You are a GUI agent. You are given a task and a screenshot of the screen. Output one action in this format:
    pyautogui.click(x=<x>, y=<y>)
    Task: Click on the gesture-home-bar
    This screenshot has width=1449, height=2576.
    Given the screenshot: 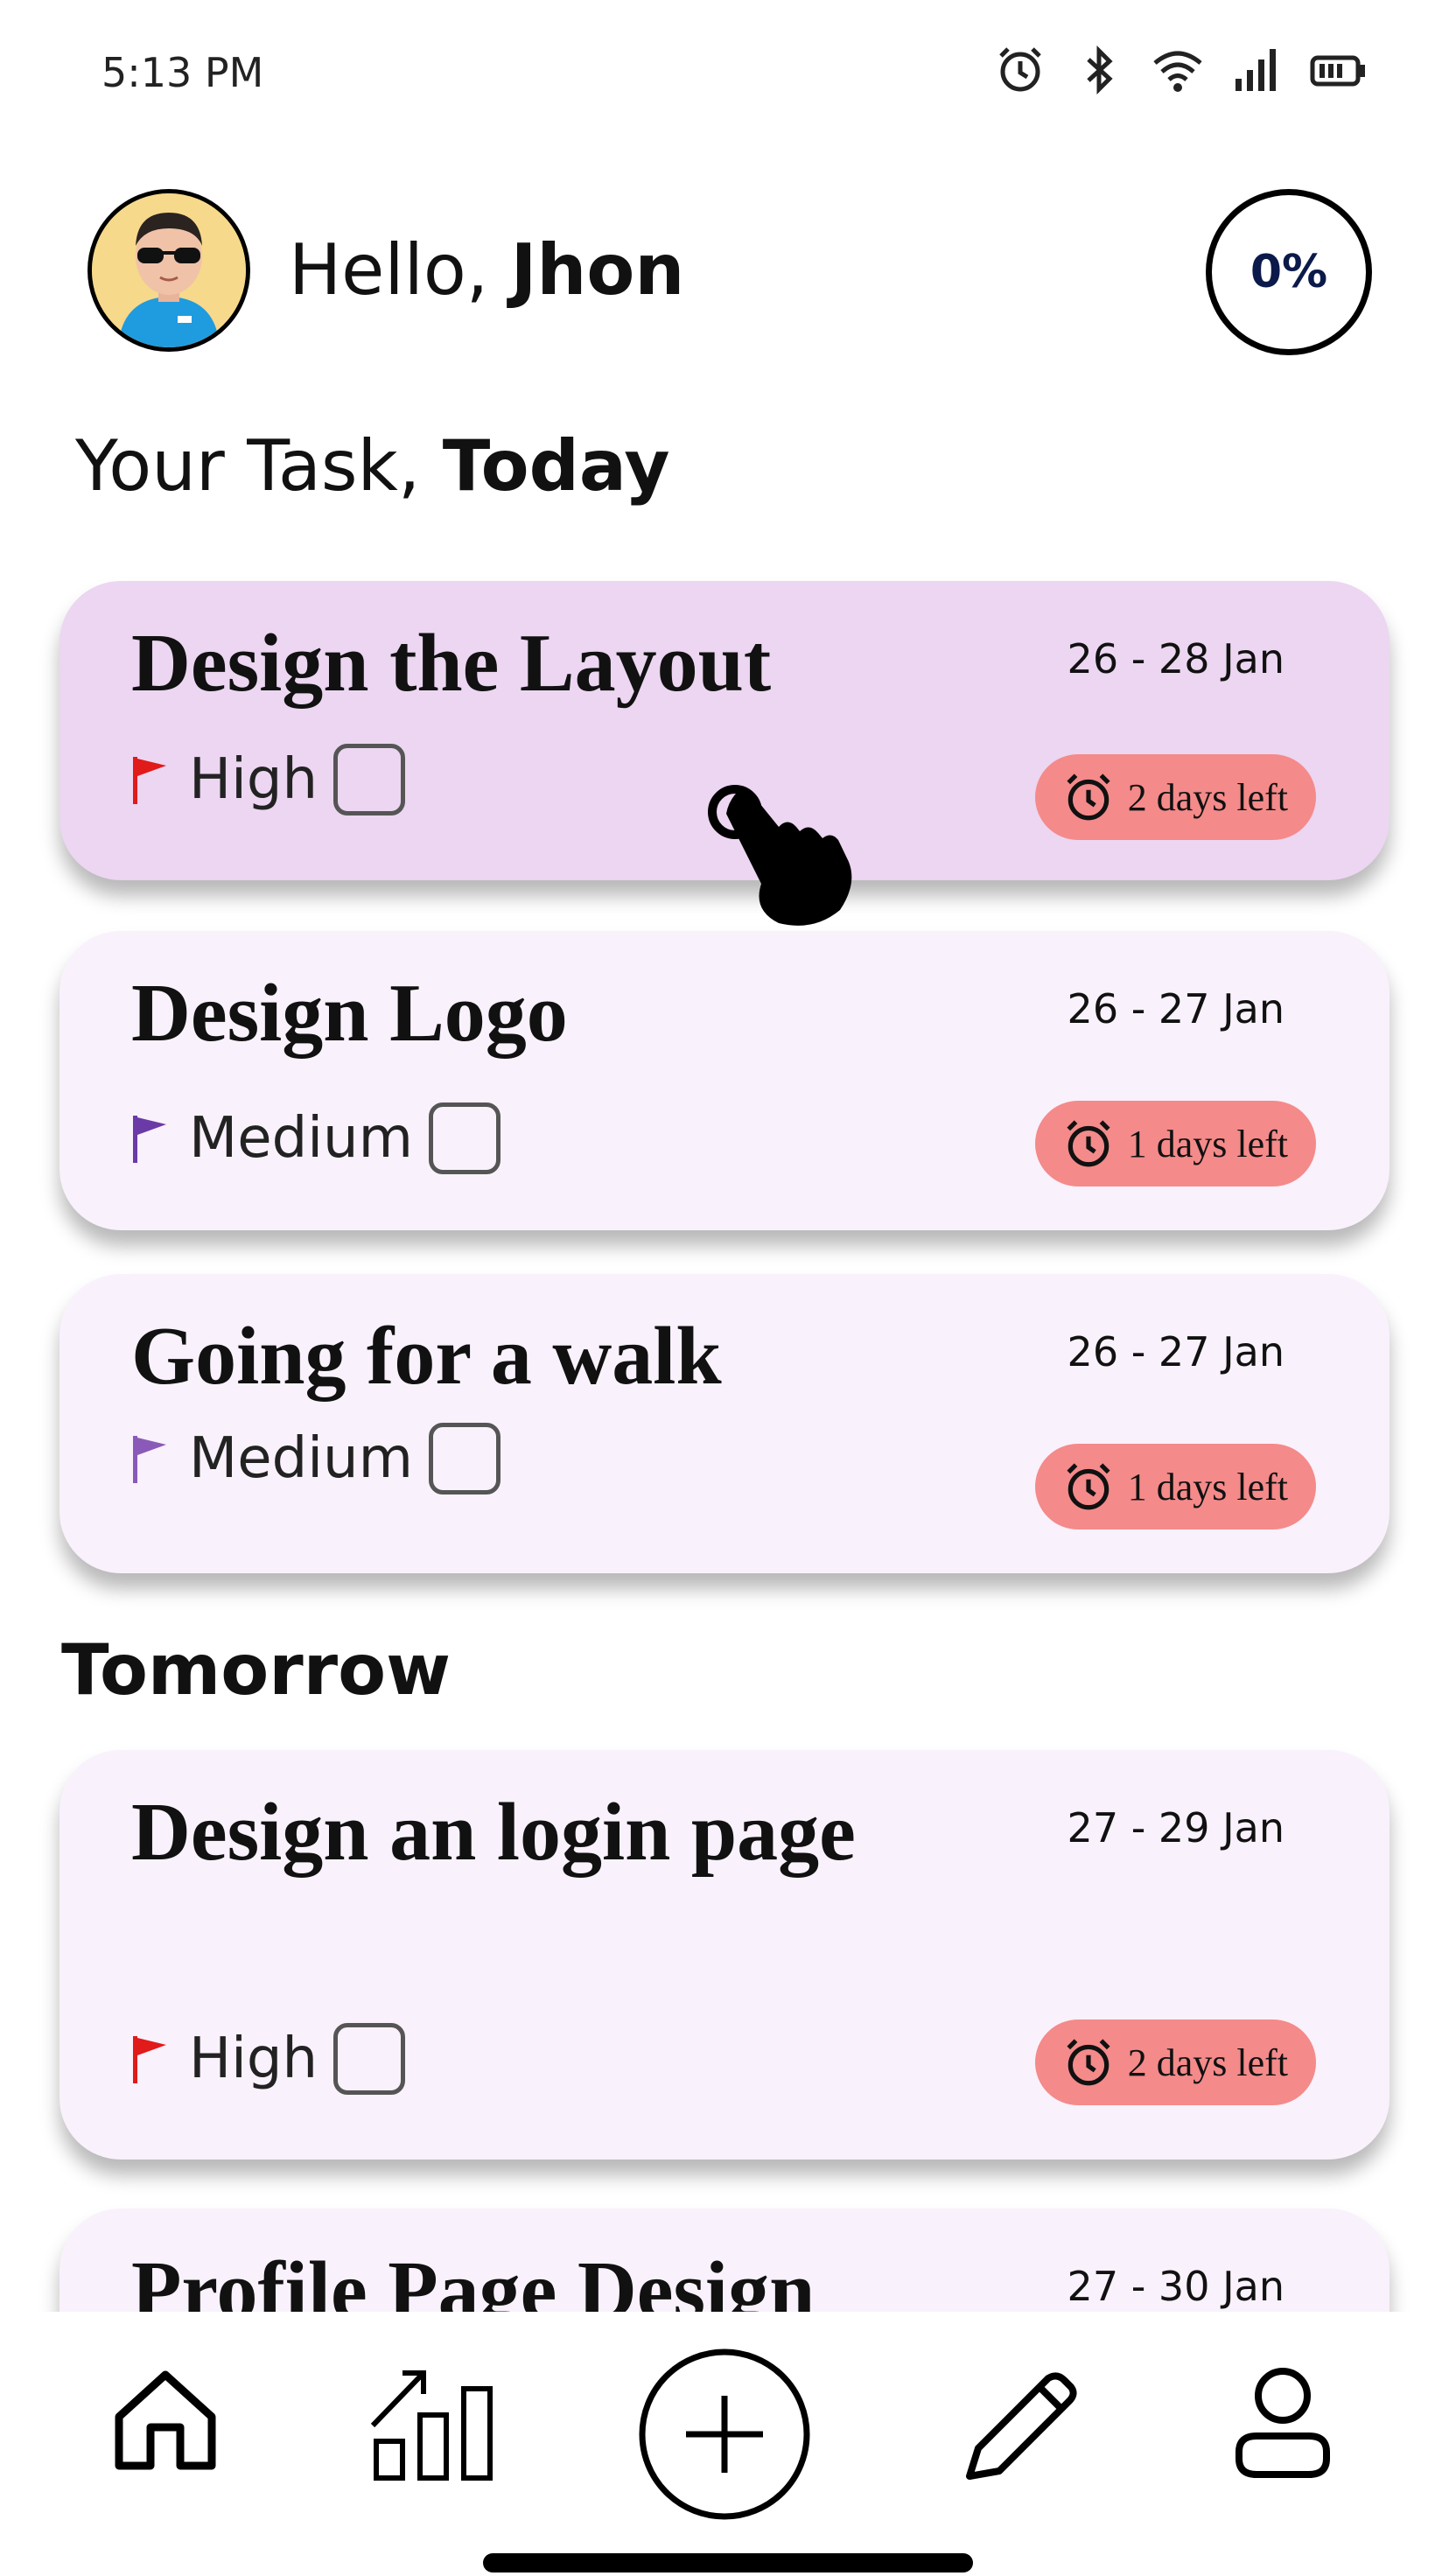 What is the action you would take?
    pyautogui.click(x=728, y=2562)
    